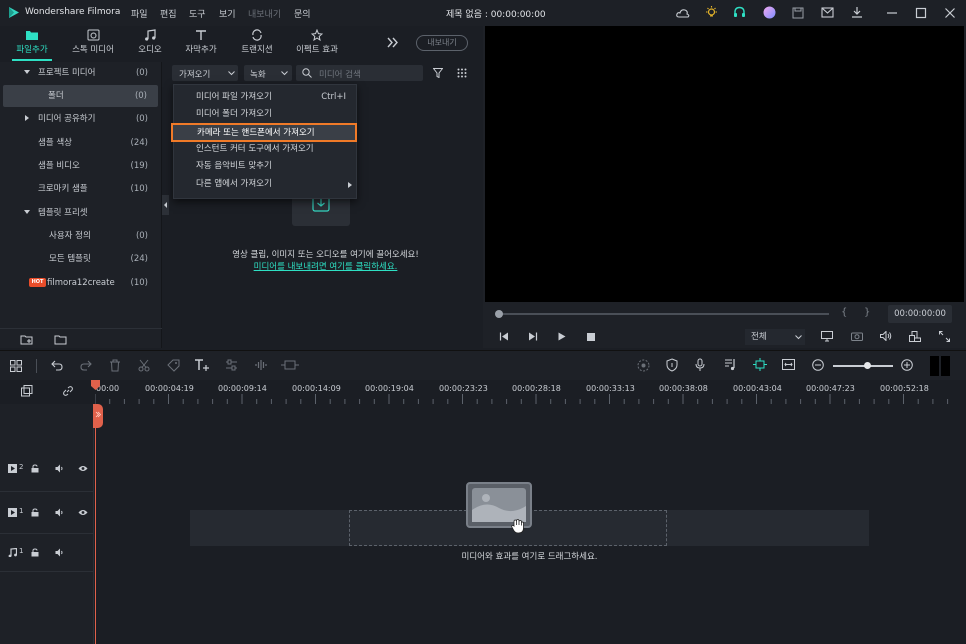 This screenshot has width=966, height=644. I want to click on split-icon, so click(290, 365).